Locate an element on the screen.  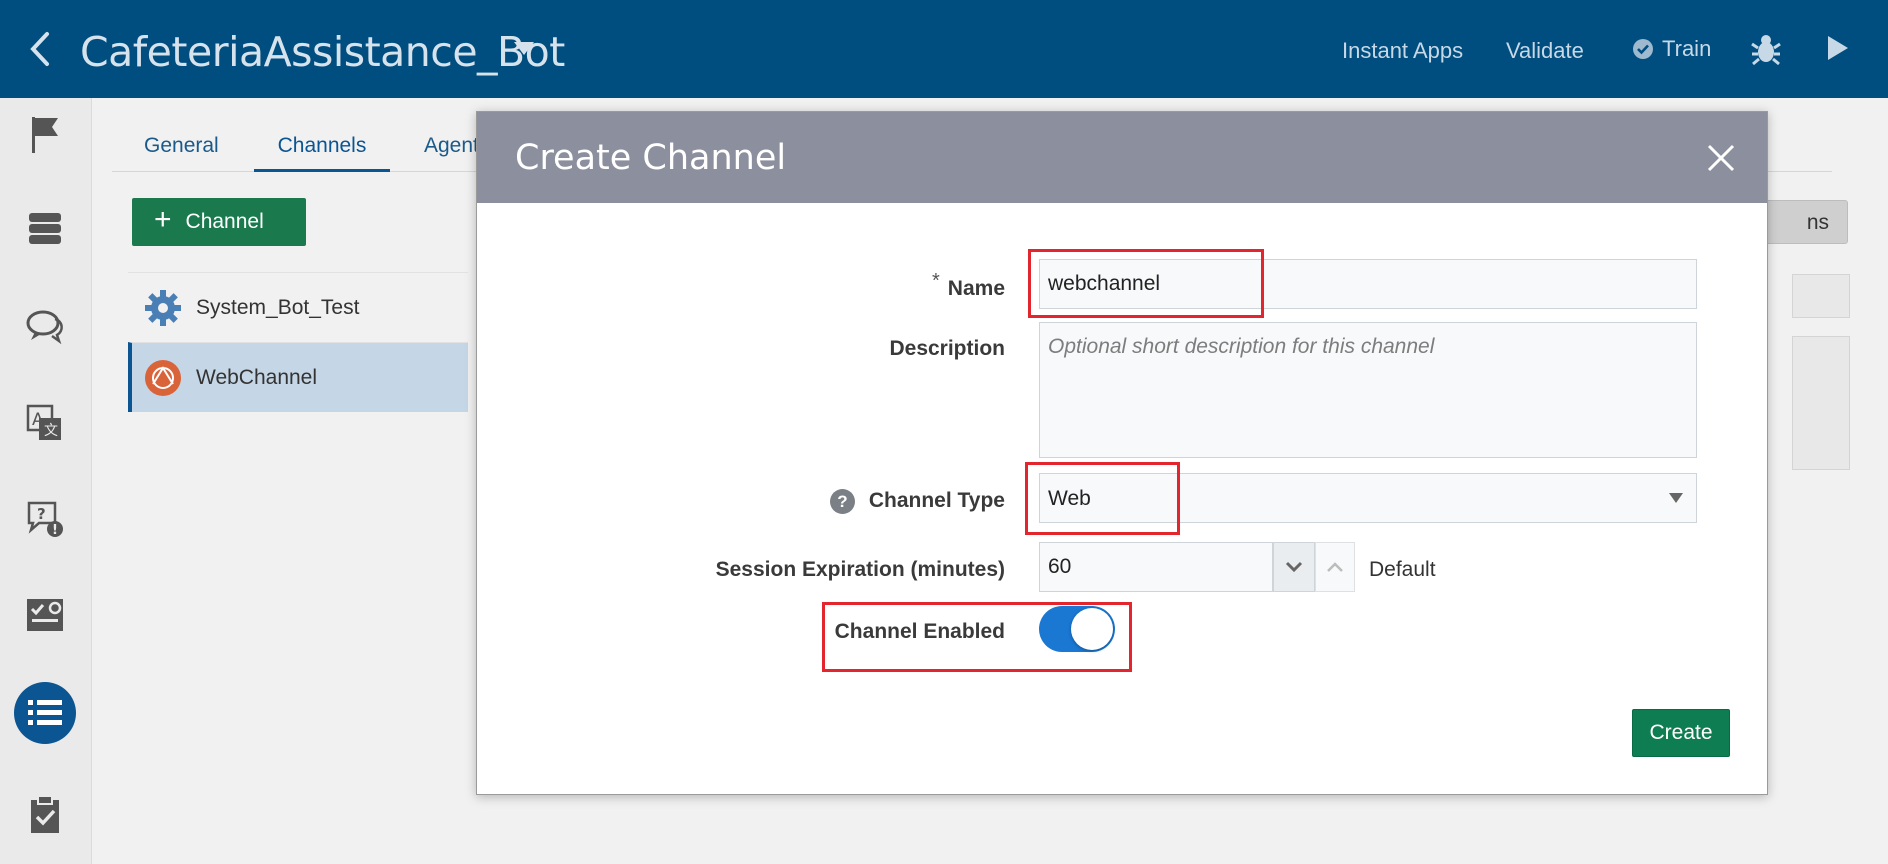
caret-down-icon is located at coordinates (1676, 498).